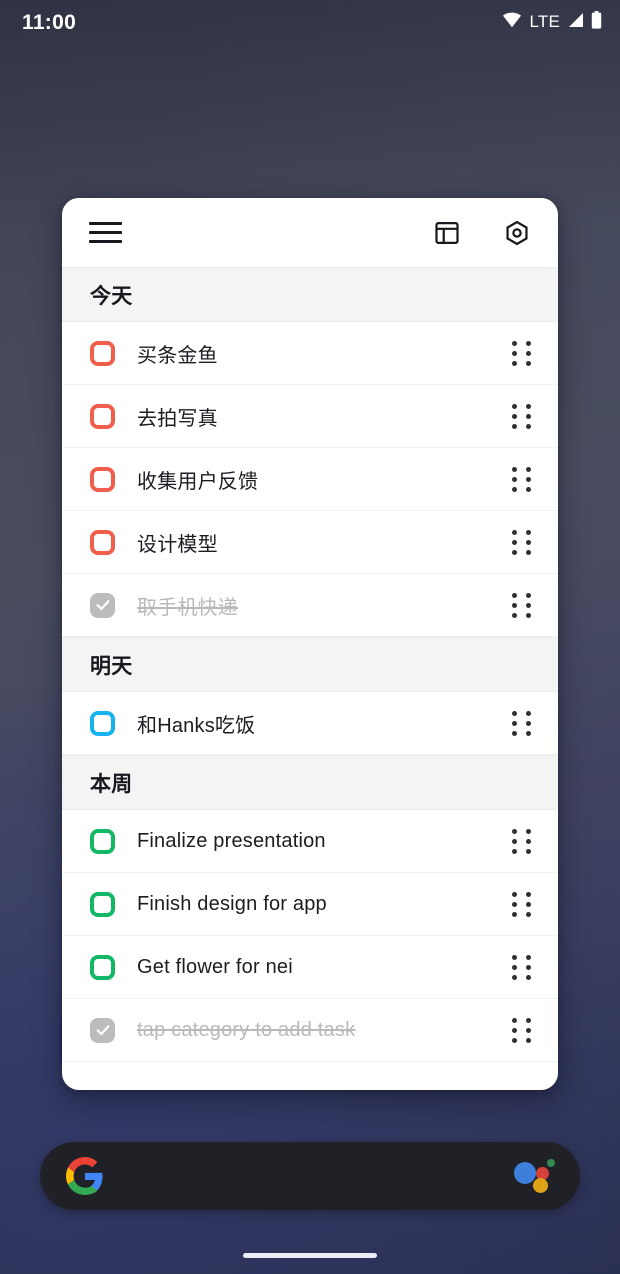 This screenshot has height=1274, width=620. I want to click on battery-icon, so click(596, 22).